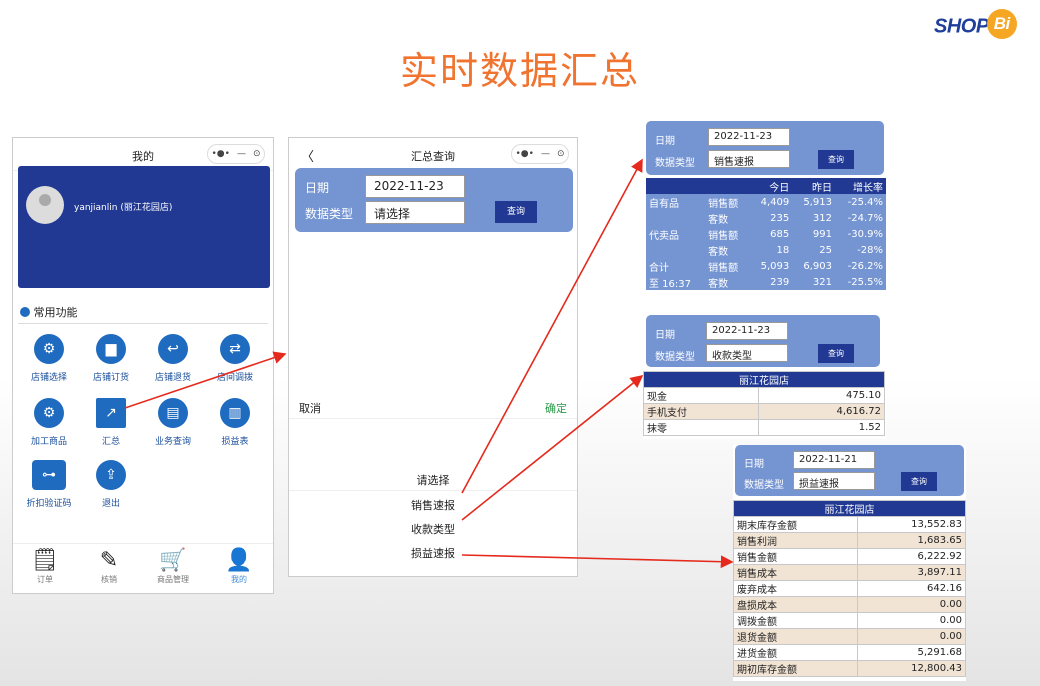  Describe the element at coordinates (597, 561) in the screenshot. I see `arrow-profit-to-card` at that location.